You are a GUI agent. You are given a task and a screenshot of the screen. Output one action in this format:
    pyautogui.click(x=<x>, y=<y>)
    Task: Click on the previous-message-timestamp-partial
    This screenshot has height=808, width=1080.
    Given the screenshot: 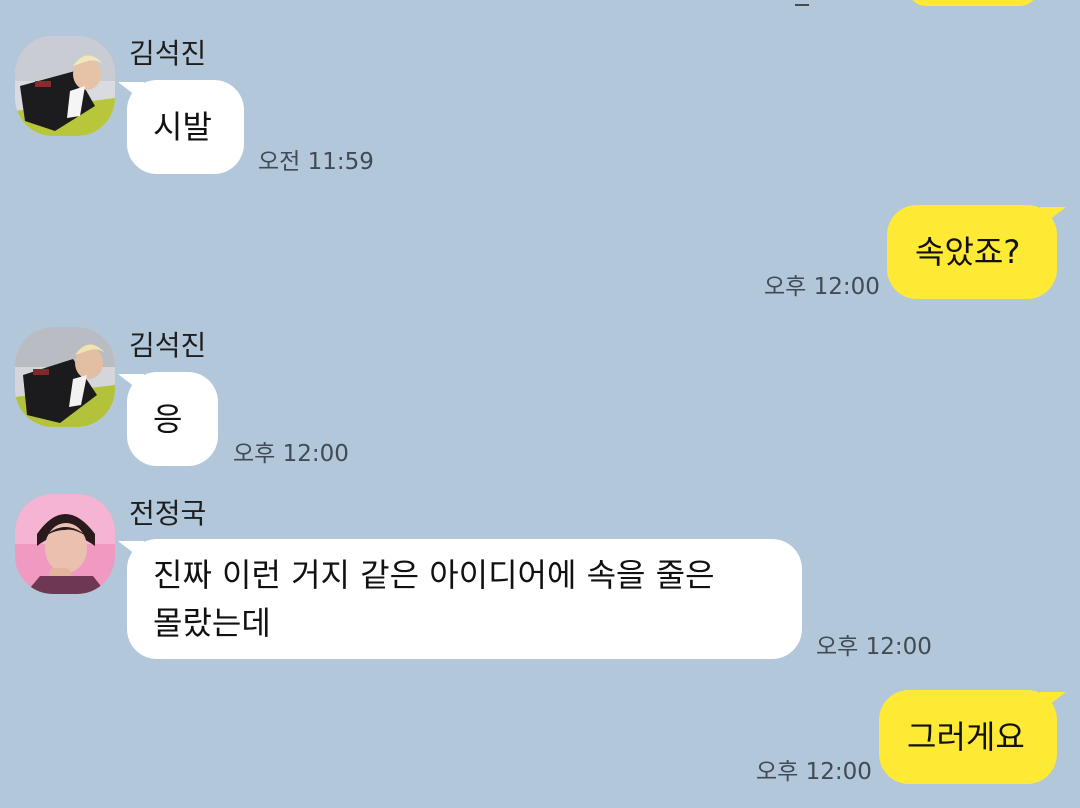 What is the action you would take?
    pyautogui.click(x=802, y=5)
    